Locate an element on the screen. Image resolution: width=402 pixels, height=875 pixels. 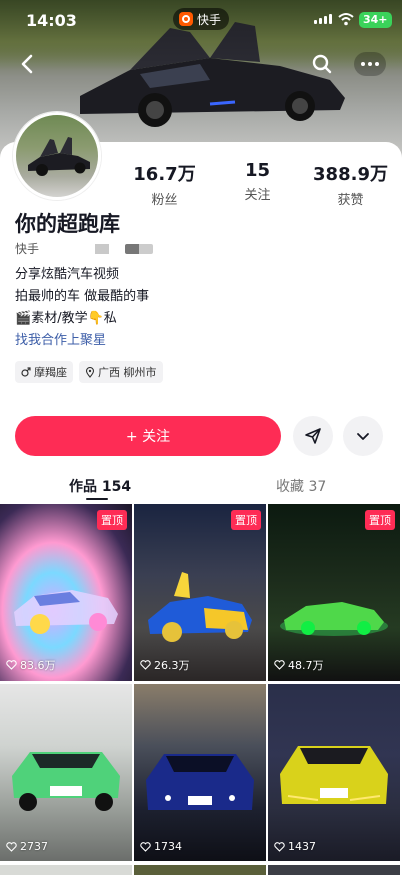
battery-indicator: 34+ is located at coordinates (375, 20).